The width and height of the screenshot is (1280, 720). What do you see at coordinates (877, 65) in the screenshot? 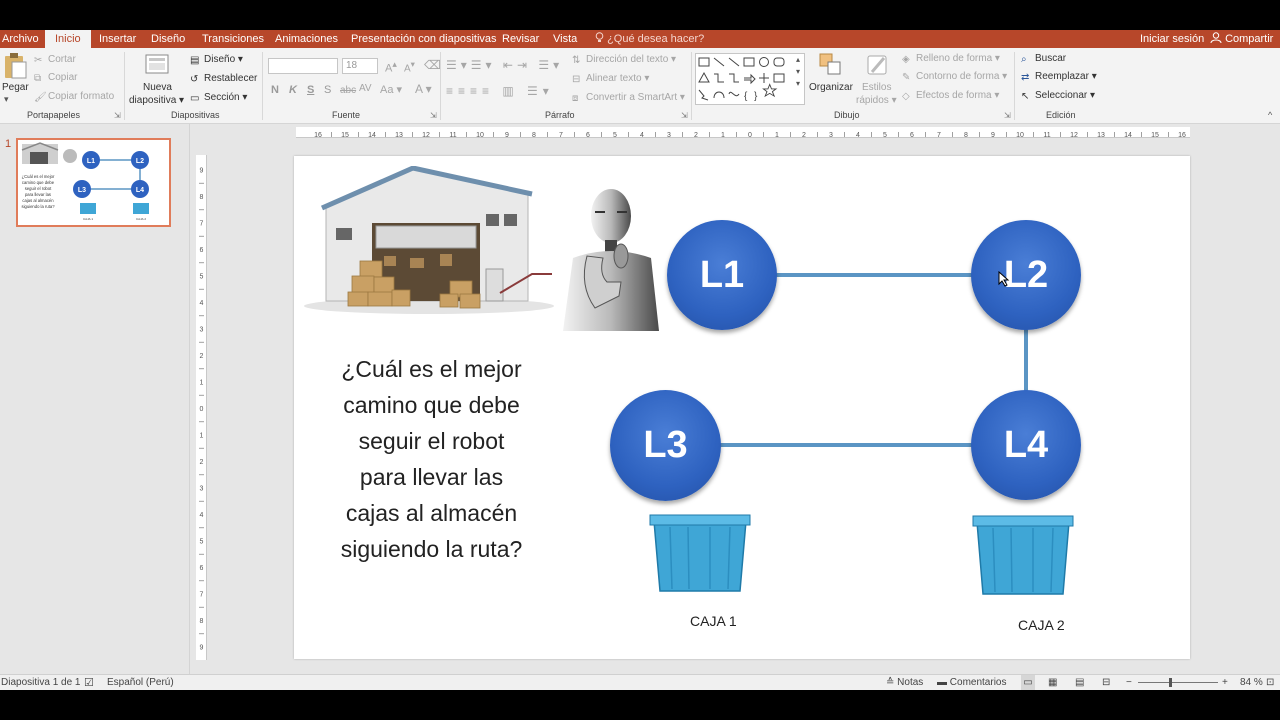
I see `quick-styles-button` at bounding box center [877, 65].